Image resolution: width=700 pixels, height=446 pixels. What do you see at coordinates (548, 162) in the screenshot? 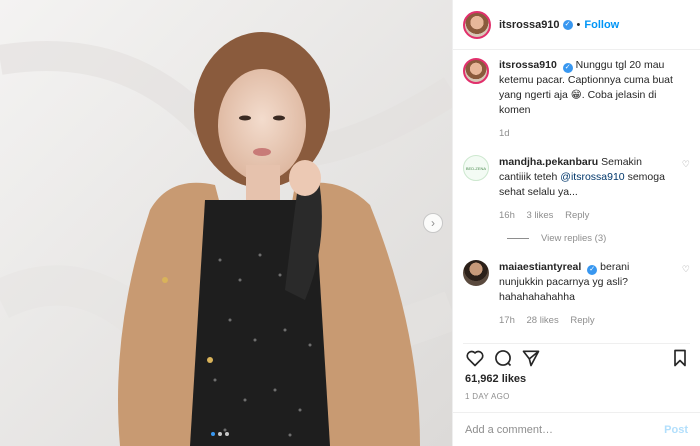
I see `comment-username: mandjha.pekanbaru` at bounding box center [548, 162].